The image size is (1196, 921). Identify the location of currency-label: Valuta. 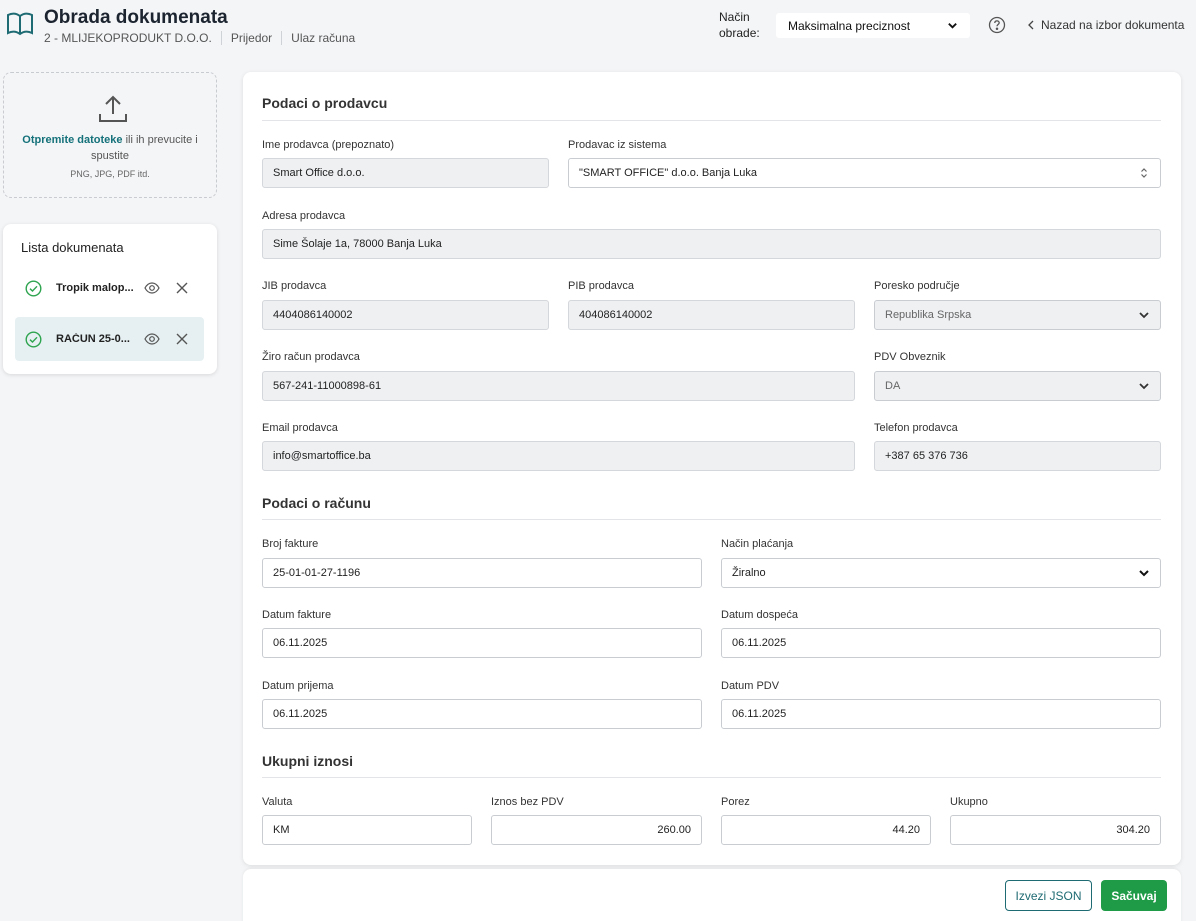
(277, 802).